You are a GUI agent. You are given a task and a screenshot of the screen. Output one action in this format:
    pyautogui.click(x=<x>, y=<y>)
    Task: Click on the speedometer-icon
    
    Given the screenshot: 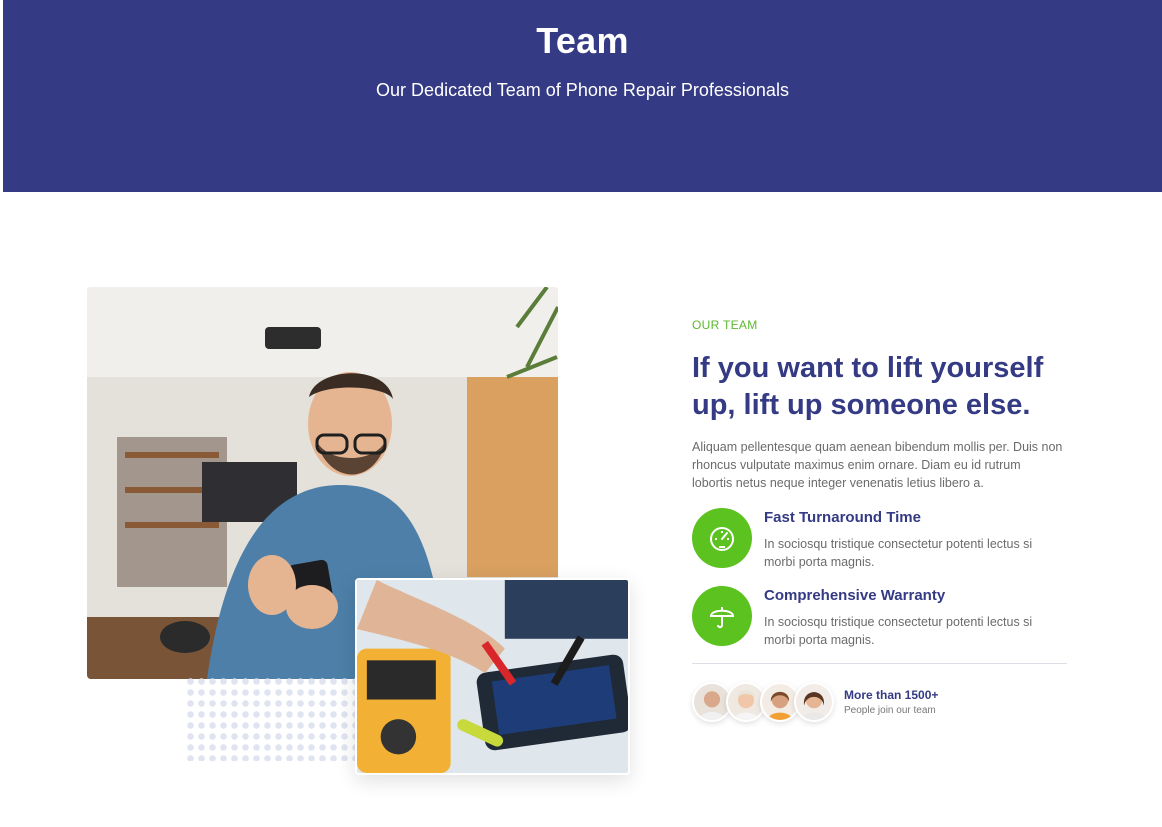 What is the action you would take?
    pyautogui.click(x=722, y=538)
    